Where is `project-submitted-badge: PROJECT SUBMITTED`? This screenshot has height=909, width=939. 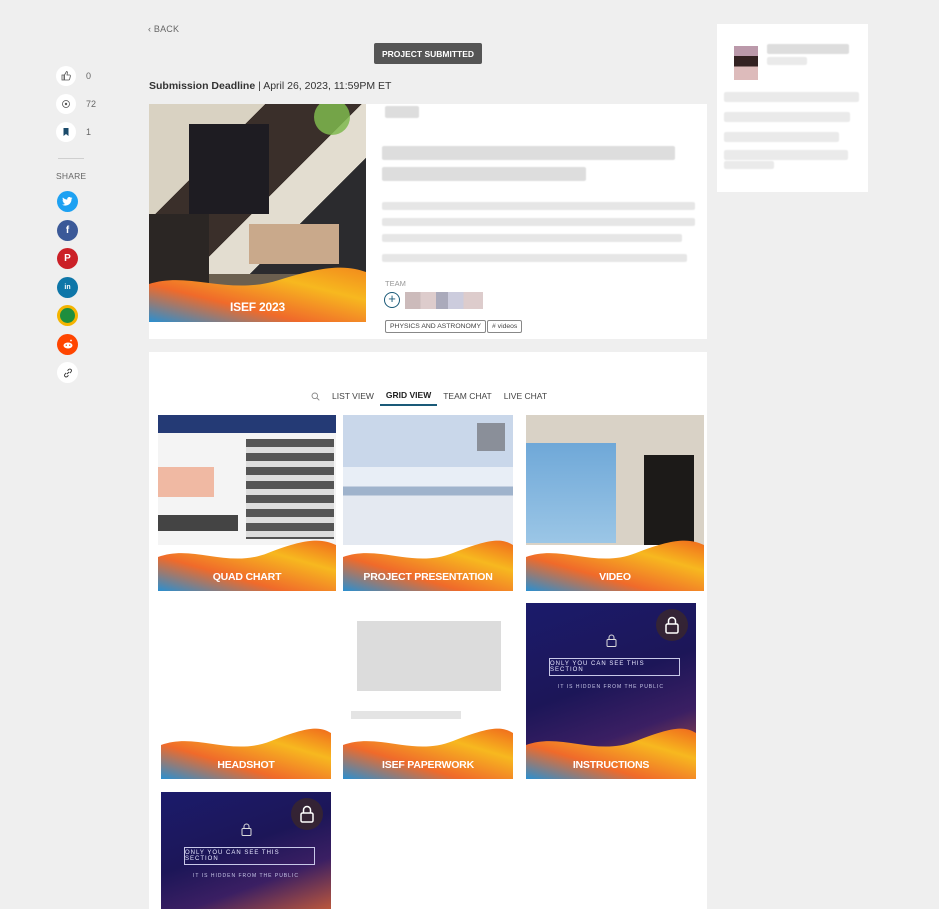
project-submitted-badge: PROJECT SUBMITTED is located at coordinates (428, 53).